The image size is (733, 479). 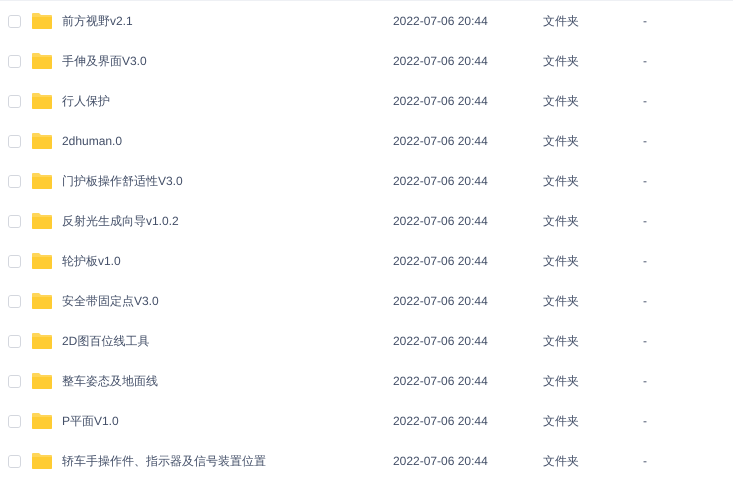 I want to click on folder-name: 前方视野v2.1, so click(x=97, y=21).